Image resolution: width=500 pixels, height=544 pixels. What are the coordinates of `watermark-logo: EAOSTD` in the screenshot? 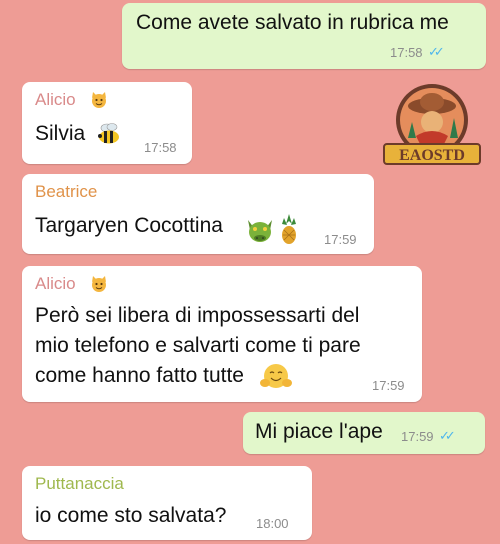 It's located at (432, 124).